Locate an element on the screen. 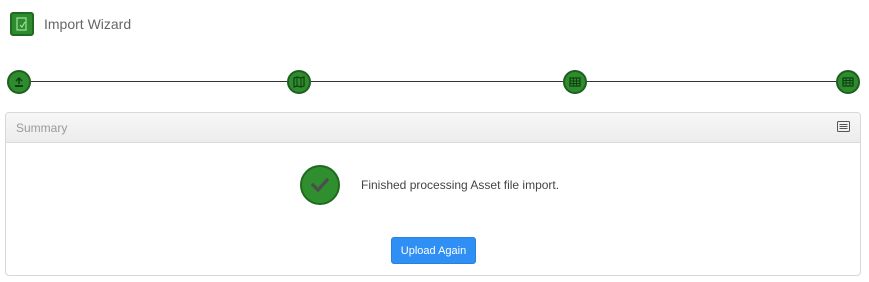  map-icon is located at coordinates (299, 82).